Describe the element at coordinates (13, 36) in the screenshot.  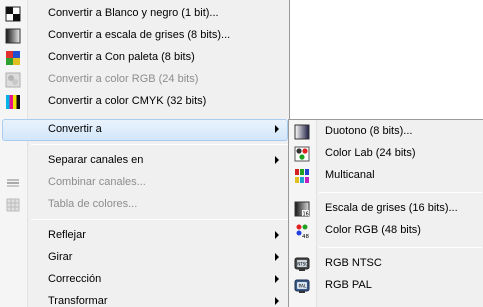
I see `grayscale-icon` at that location.